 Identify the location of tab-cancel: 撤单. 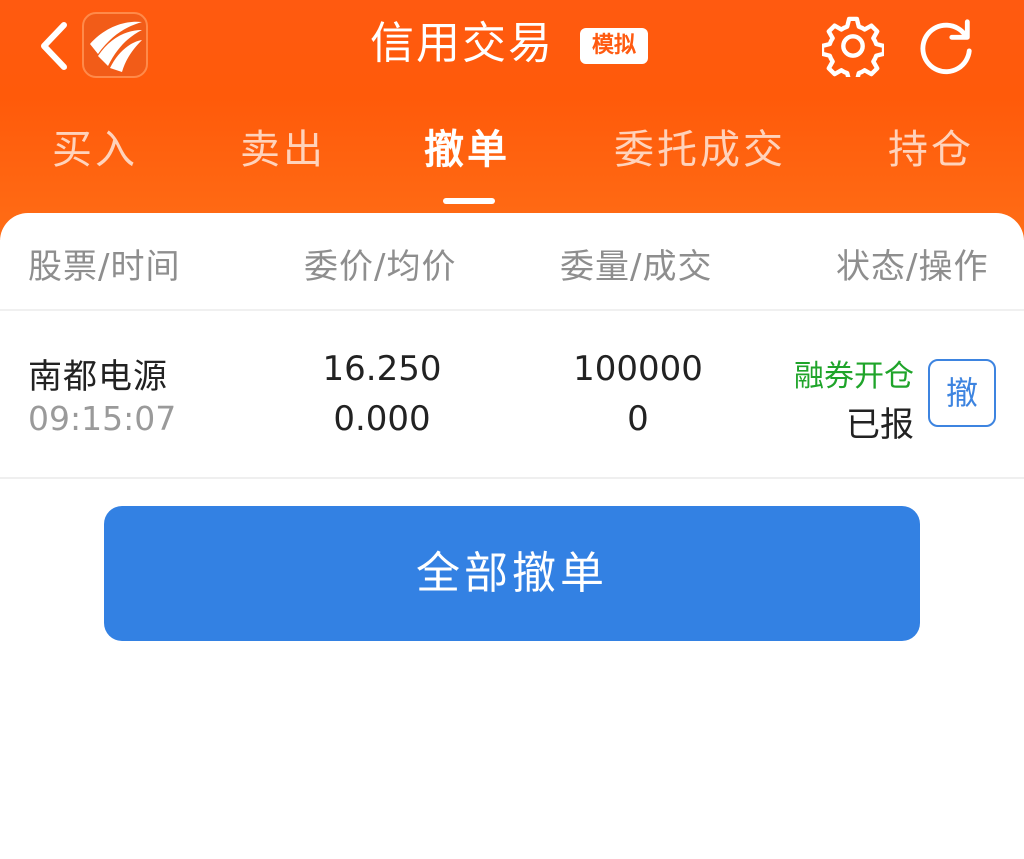
(467, 150).